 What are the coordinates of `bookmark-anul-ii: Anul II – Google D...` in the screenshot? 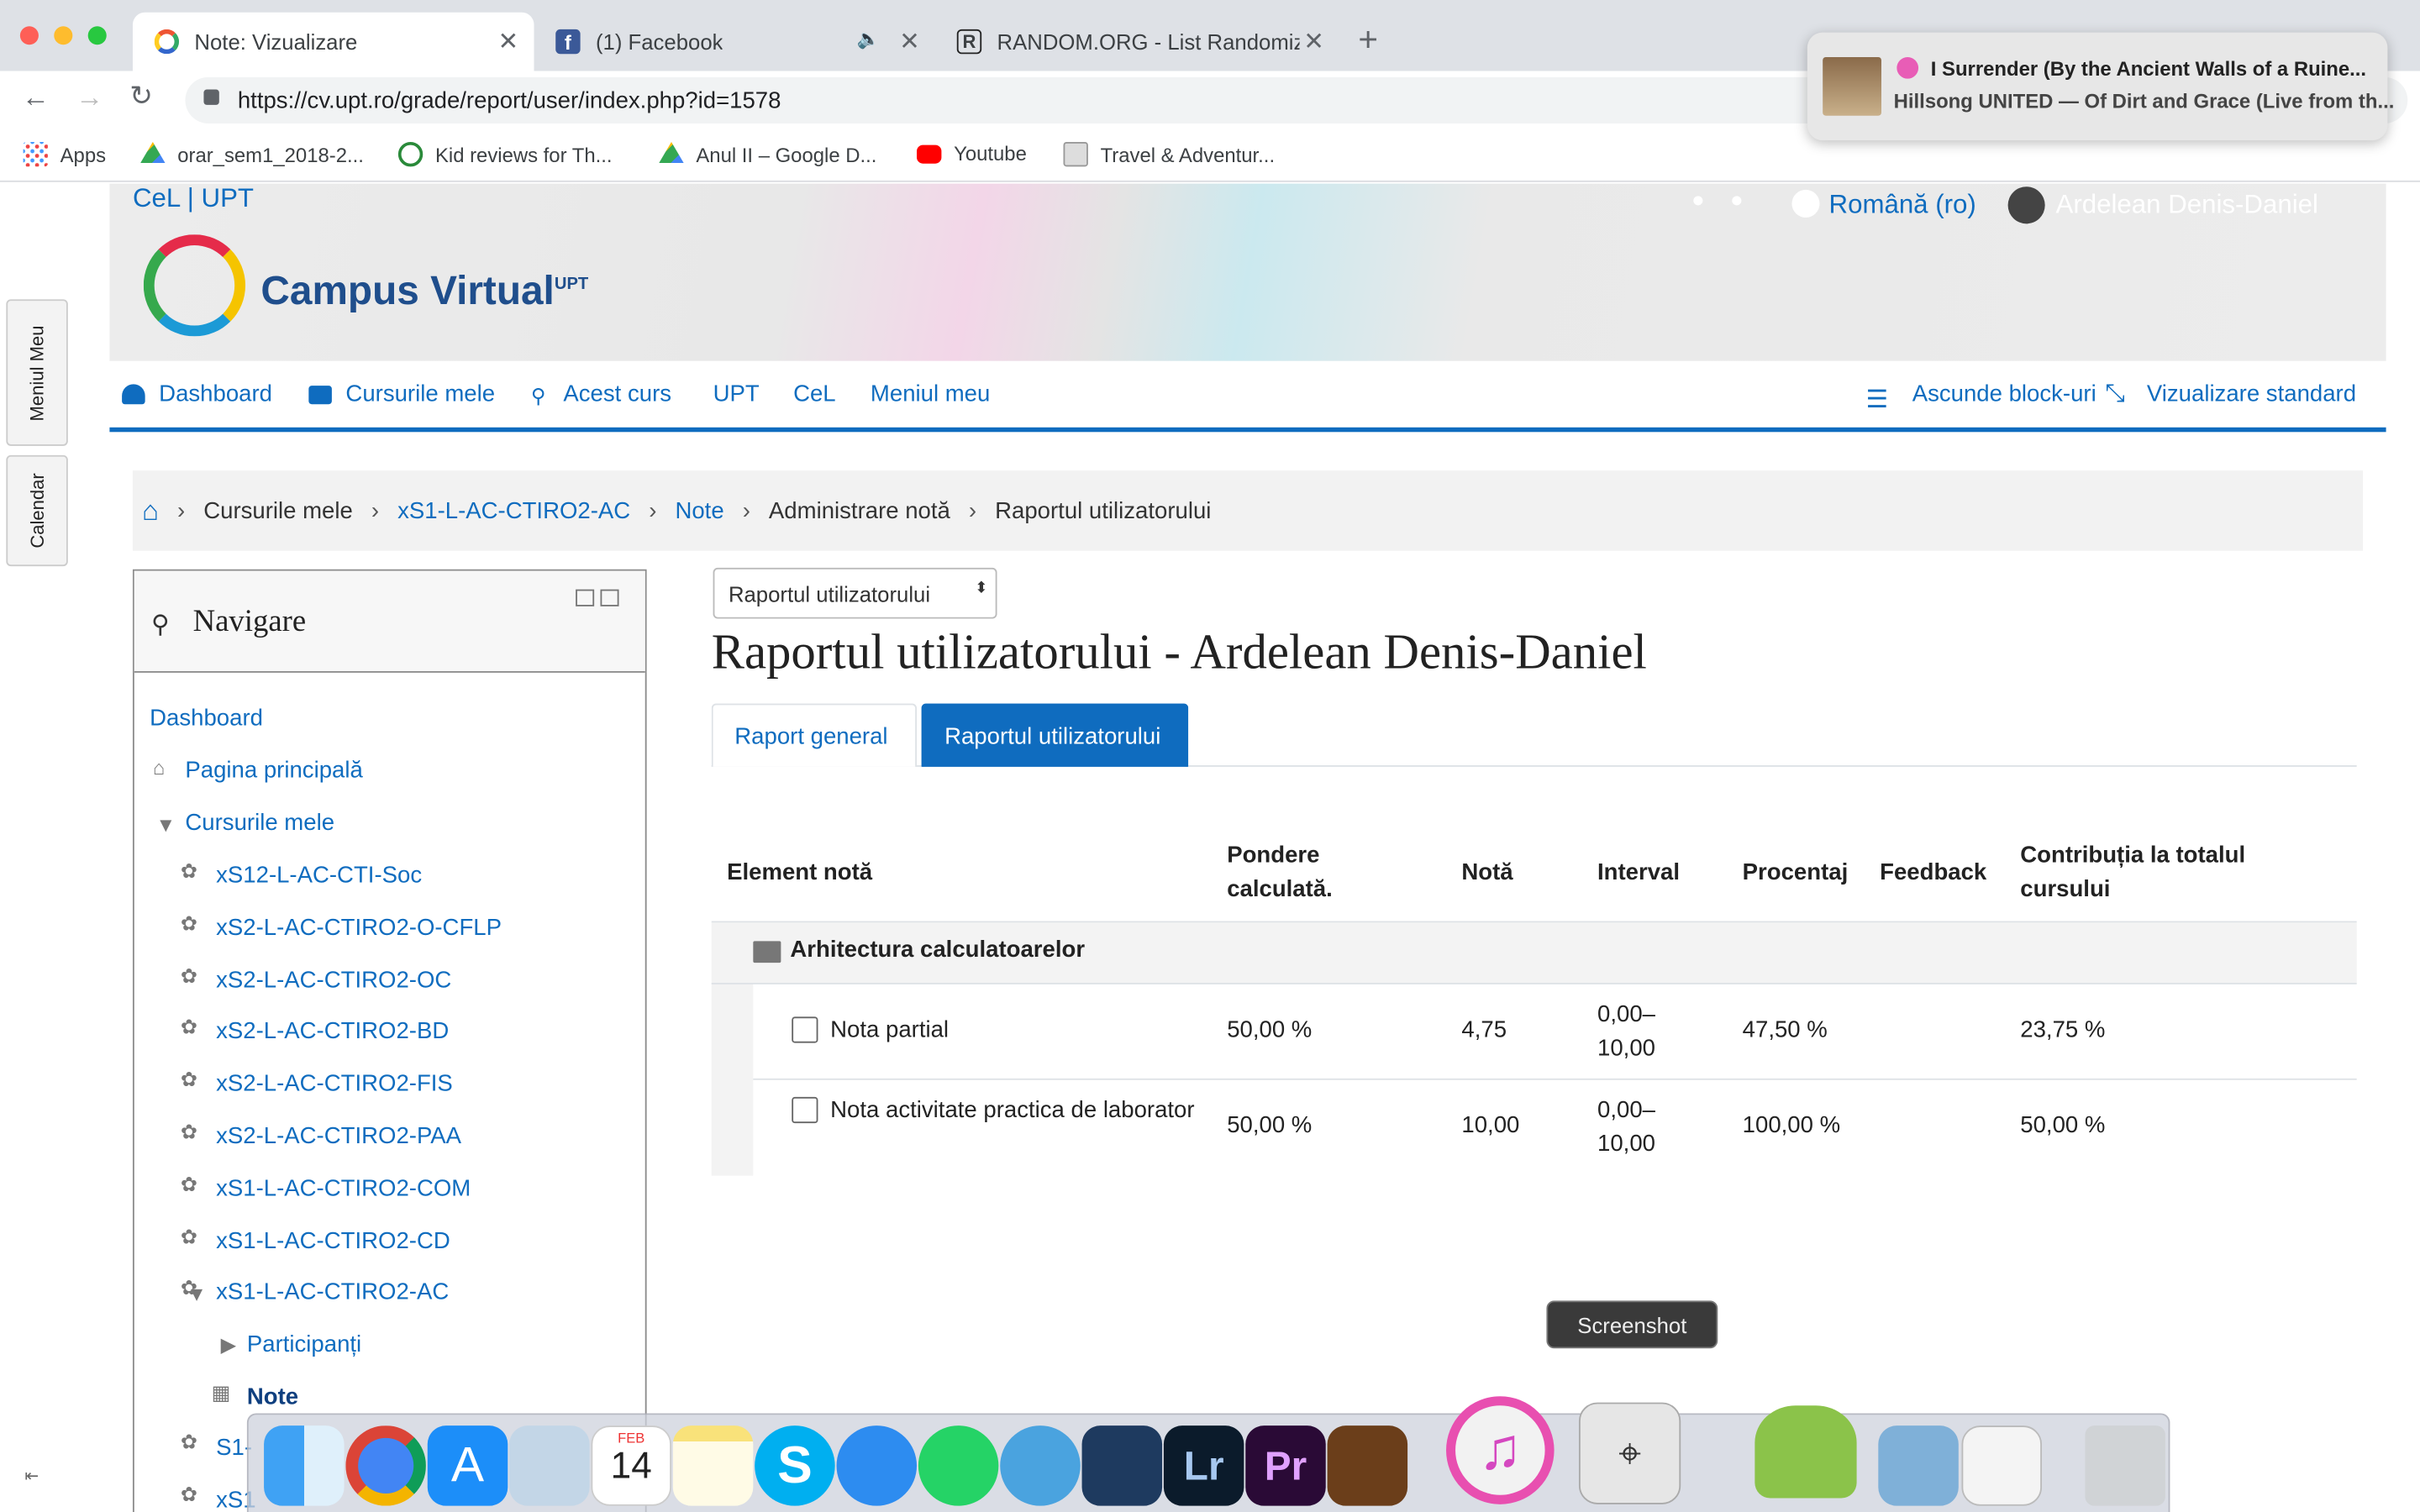 It's located at (767, 153).